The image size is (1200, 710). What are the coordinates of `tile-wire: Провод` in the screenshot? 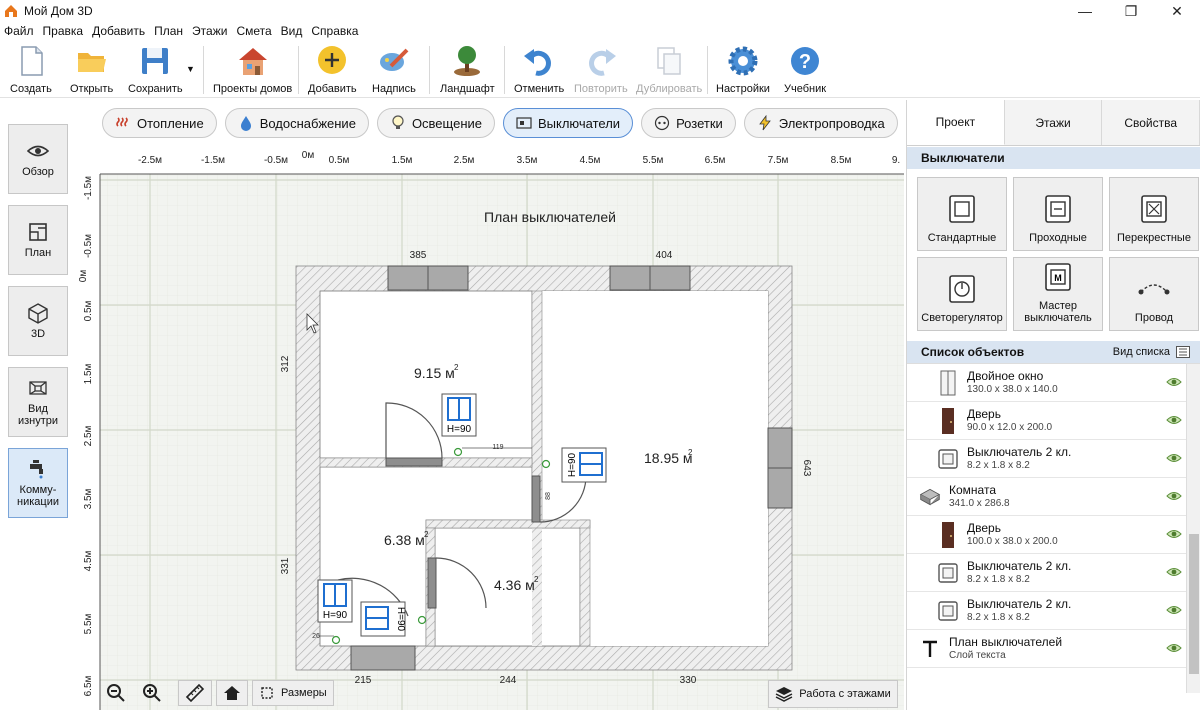 It's located at (1154, 294).